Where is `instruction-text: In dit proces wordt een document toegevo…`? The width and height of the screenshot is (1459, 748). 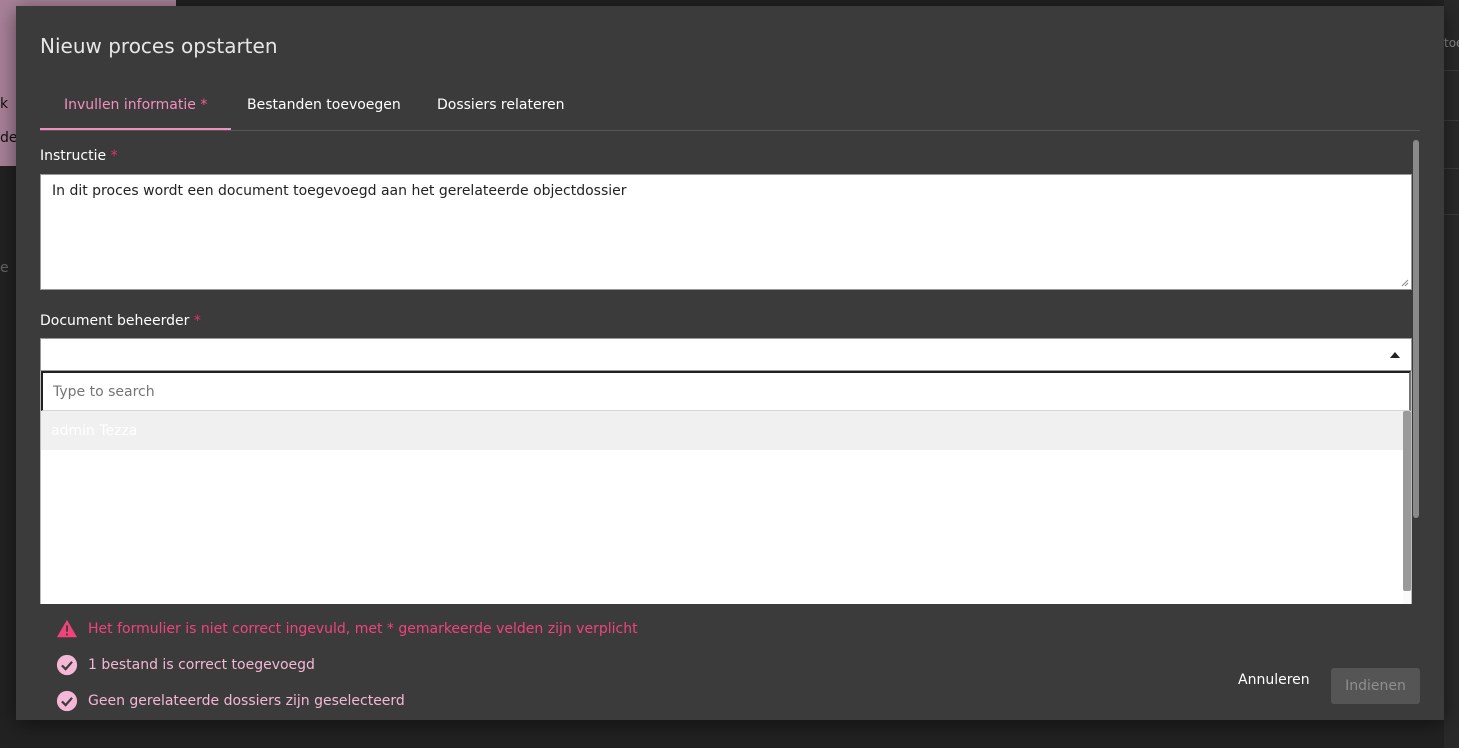
instruction-text: In dit proces wordt een document toegevo… is located at coordinates (339, 191).